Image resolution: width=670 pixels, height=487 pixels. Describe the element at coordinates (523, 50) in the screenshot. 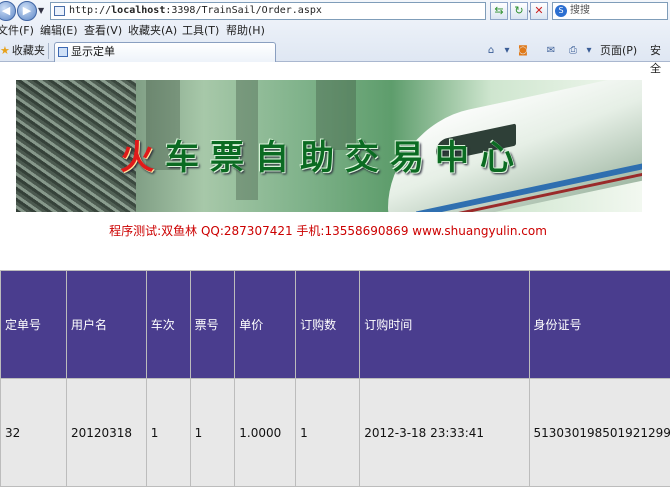

I see `feeds-icon: ◙` at that location.